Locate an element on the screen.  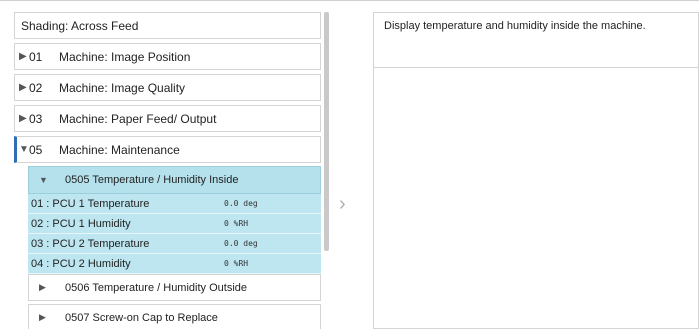
subgroup-0507-screw-on-cap-to-replace: ▶ 0507 Screw-on Cap to Replace is located at coordinates (174, 316).